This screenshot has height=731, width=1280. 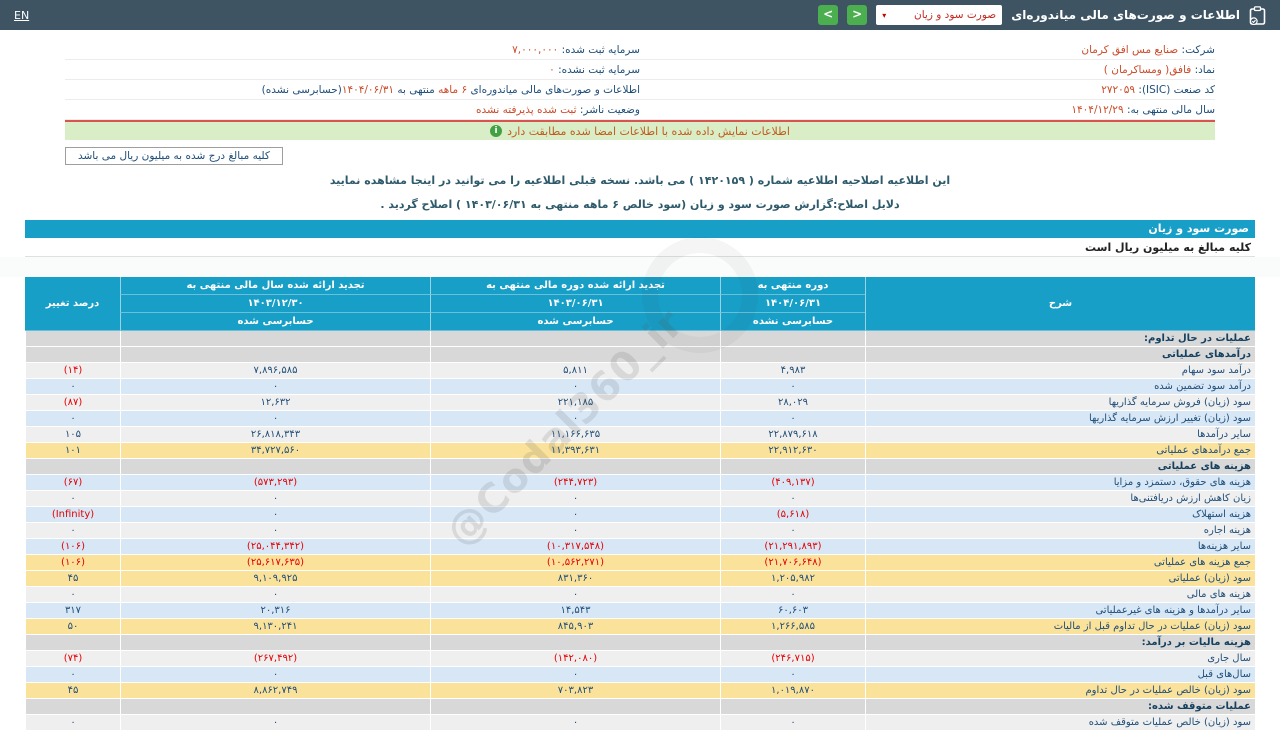 What do you see at coordinates (575, 304) in the screenshot?
I see `header-col2-date: ۱۴۰۳/۰۶/۳۱` at bounding box center [575, 304].